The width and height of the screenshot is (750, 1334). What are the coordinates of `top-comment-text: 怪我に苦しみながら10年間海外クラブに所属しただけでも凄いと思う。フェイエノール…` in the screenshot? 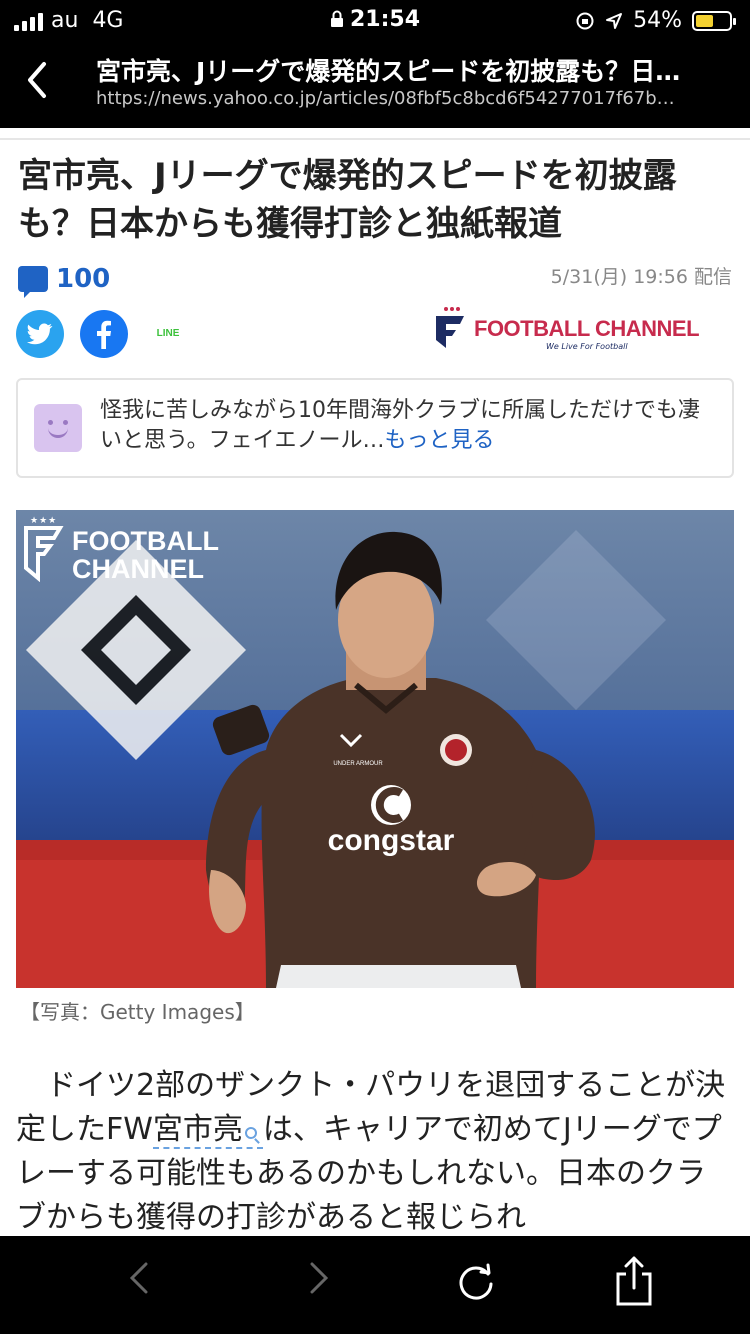 It's located at (410, 426).